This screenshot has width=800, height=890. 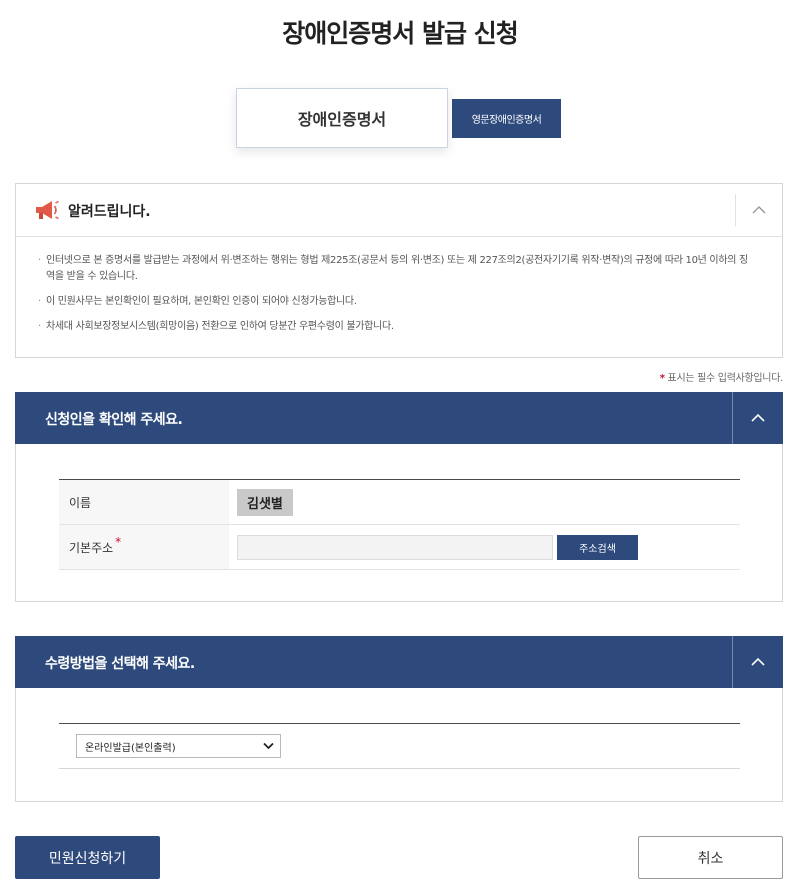 I want to click on chevron-down-icon, so click(x=268, y=746).